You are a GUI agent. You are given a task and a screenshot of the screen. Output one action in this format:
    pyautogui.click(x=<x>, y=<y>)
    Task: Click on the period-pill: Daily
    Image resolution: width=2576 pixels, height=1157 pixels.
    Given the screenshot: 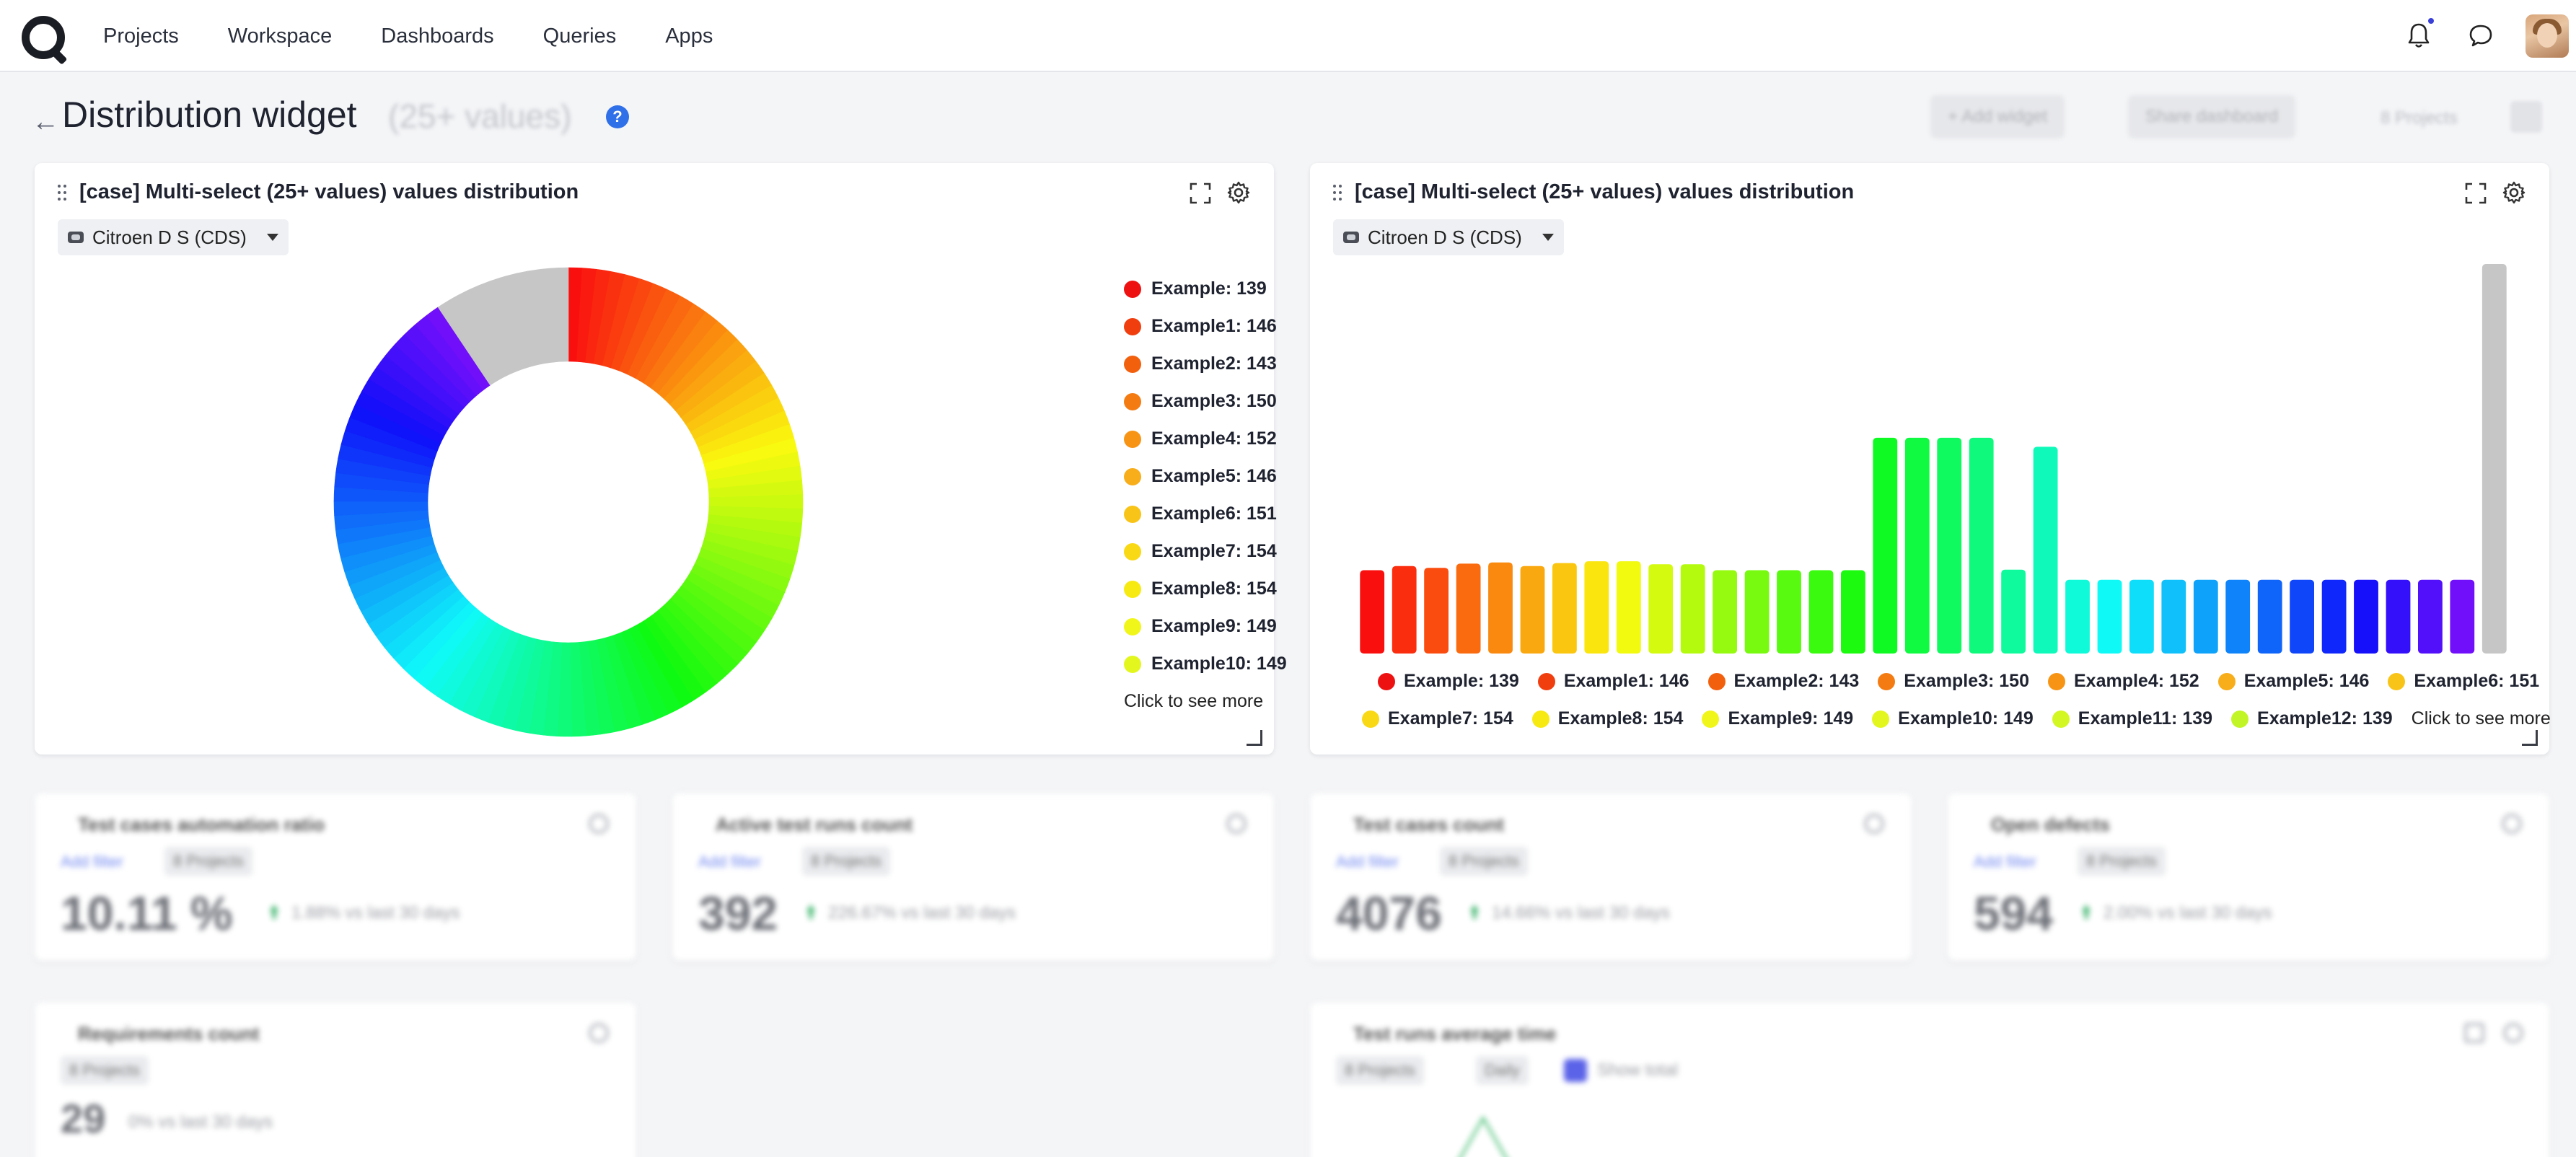 What is the action you would take?
    pyautogui.click(x=1502, y=1070)
    